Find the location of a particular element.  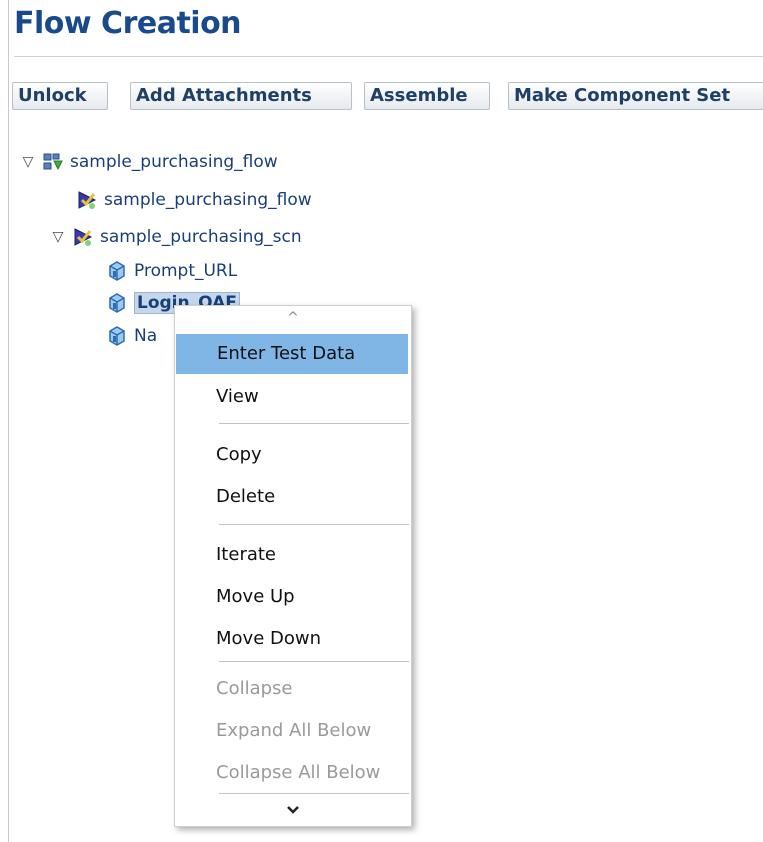

tree-node-scenario: ▽ sample_purchasing_scn is located at coordinates (176, 237).